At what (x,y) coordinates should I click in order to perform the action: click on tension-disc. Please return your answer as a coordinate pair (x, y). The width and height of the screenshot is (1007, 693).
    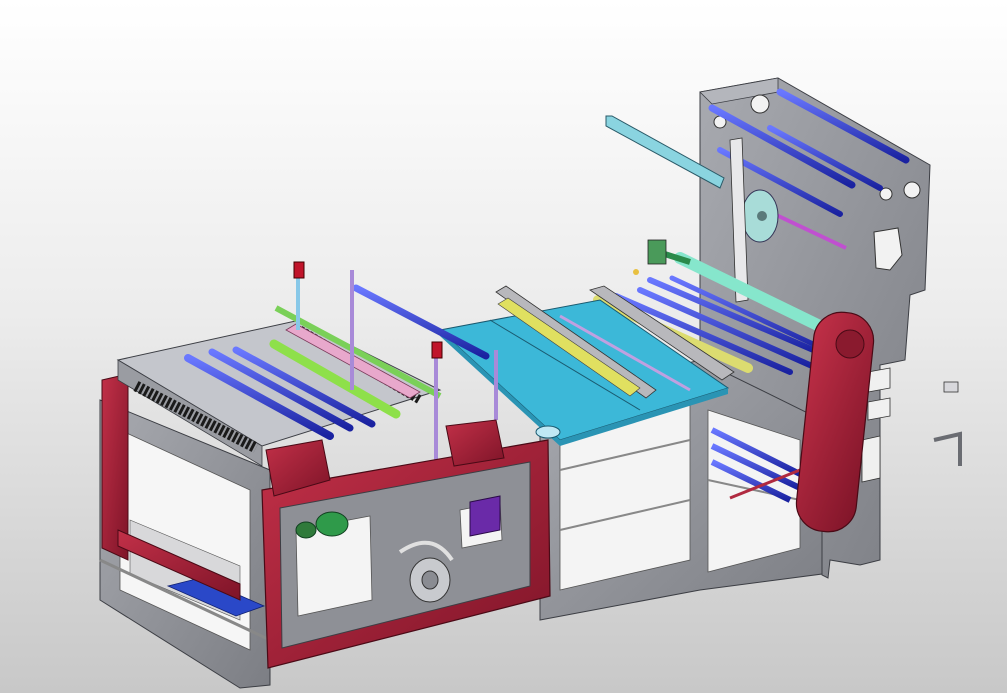
    Looking at the image, I should click on (760, 216).